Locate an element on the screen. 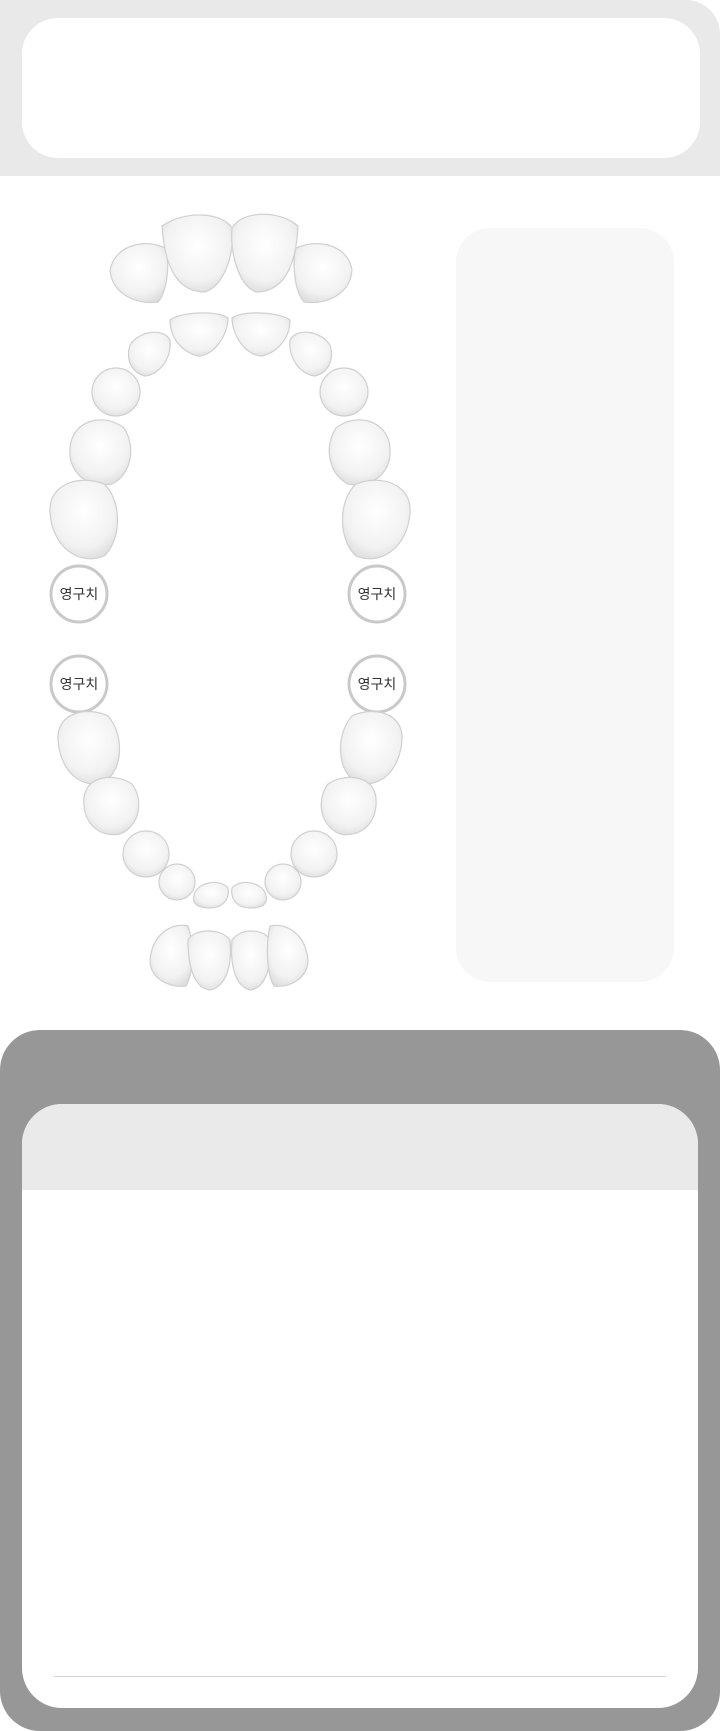 The width and height of the screenshot is (720, 1731). tooth-upper-canine-left is located at coordinates (344, 392).